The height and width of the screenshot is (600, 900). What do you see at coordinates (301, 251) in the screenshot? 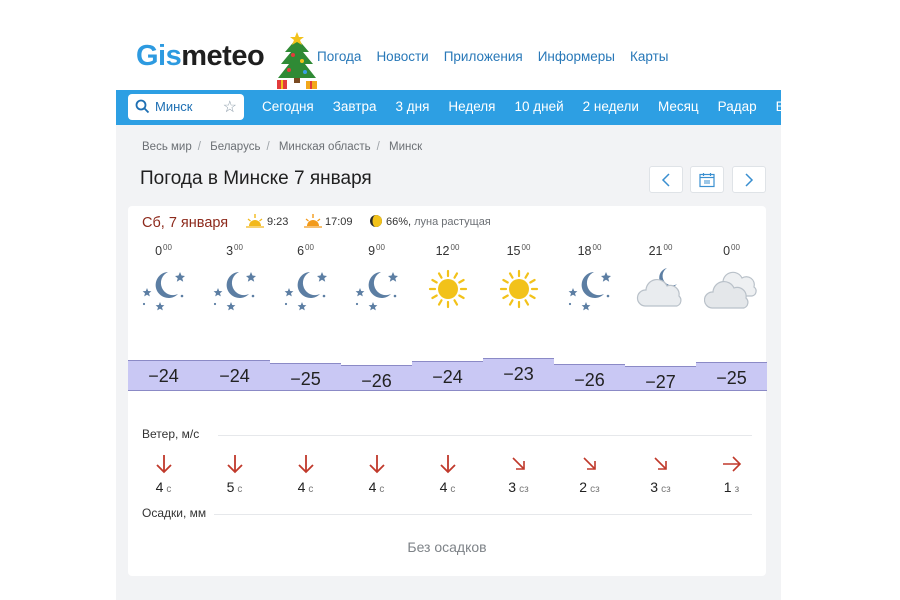
I see `hour-value: 6` at bounding box center [301, 251].